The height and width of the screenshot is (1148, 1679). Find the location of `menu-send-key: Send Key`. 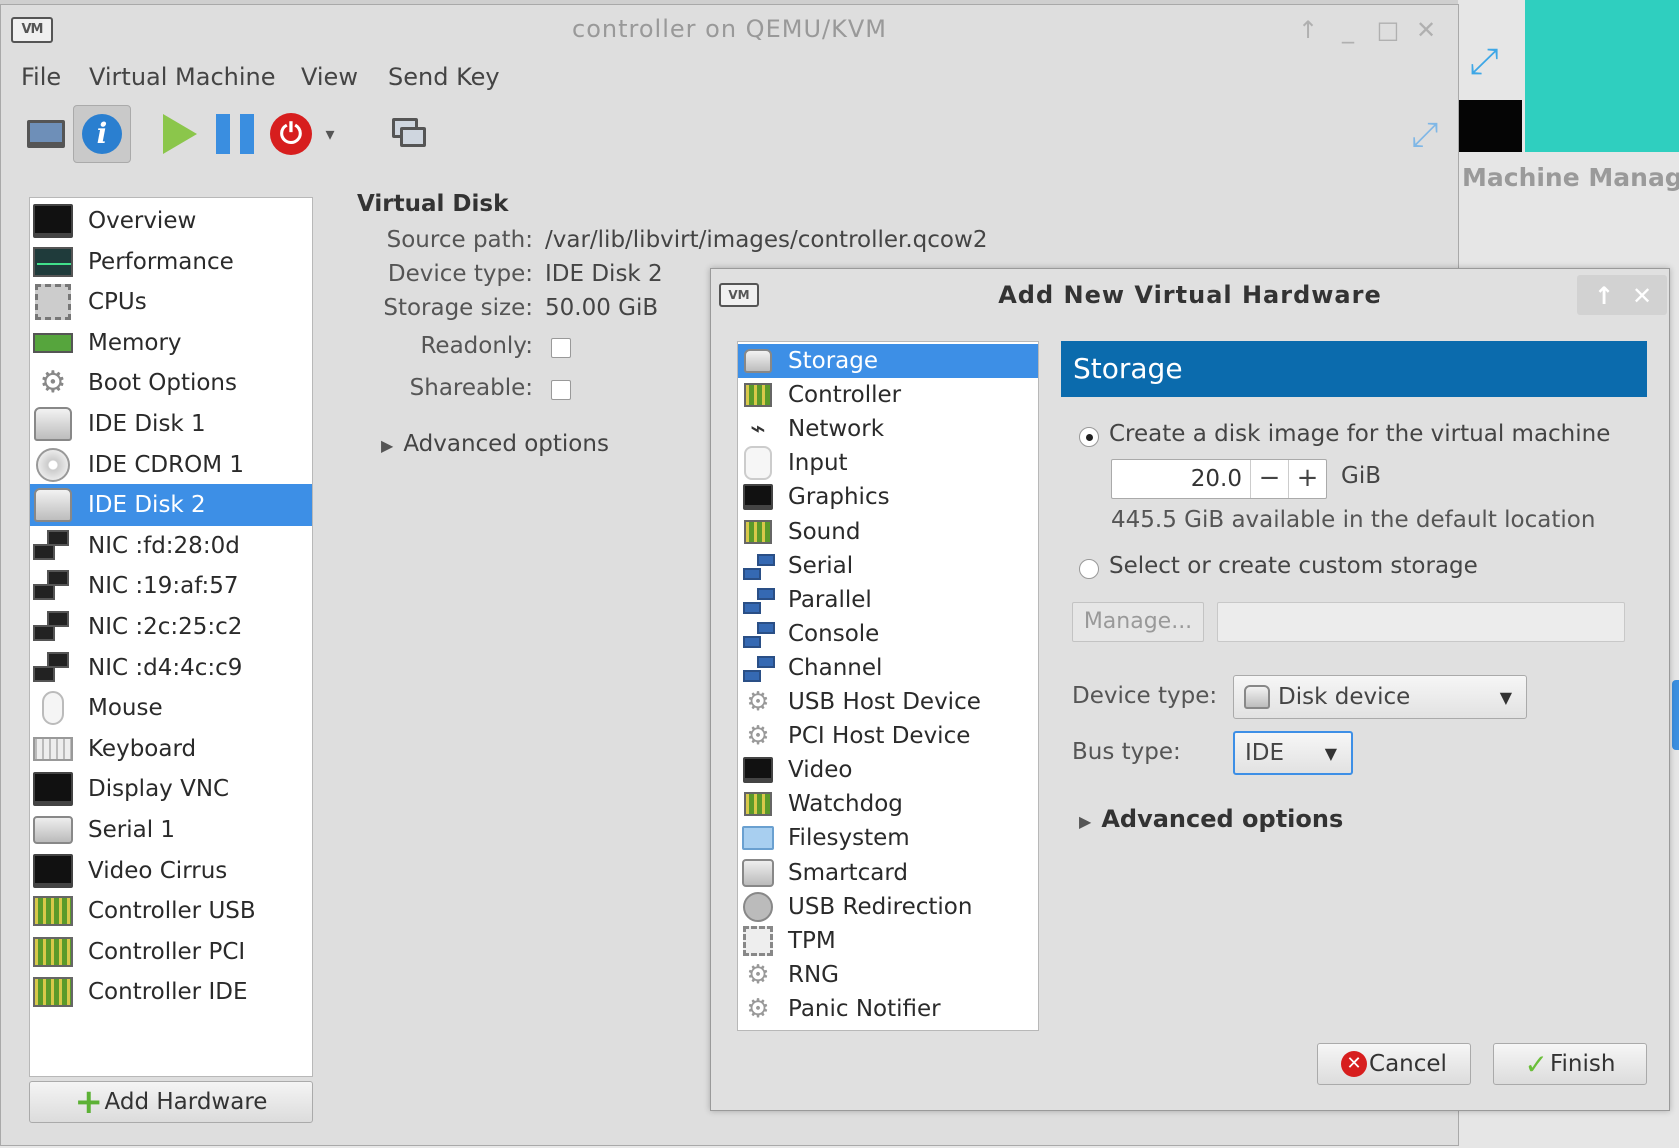

menu-send-key: Send Key is located at coordinates (444, 77).